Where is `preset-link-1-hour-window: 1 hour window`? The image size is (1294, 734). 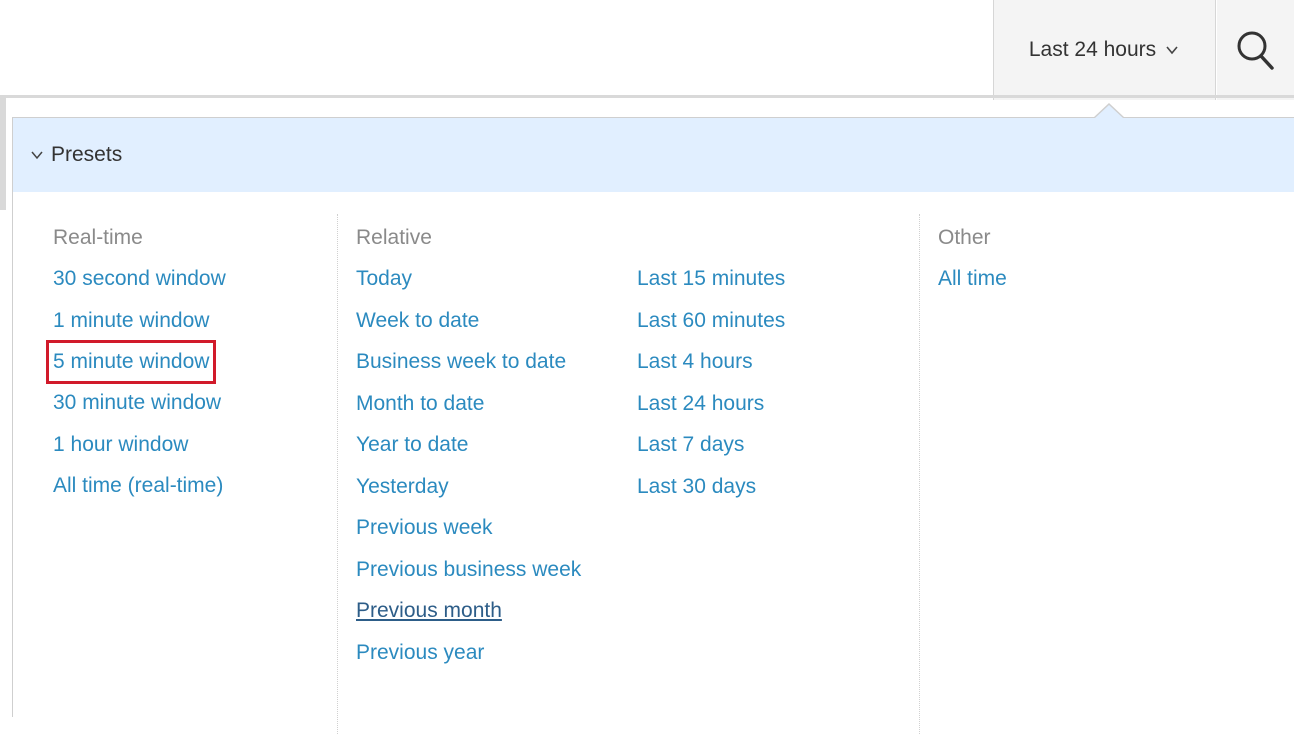 preset-link-1-hour-window: 1 hour window is located at coordinates (139, 445).